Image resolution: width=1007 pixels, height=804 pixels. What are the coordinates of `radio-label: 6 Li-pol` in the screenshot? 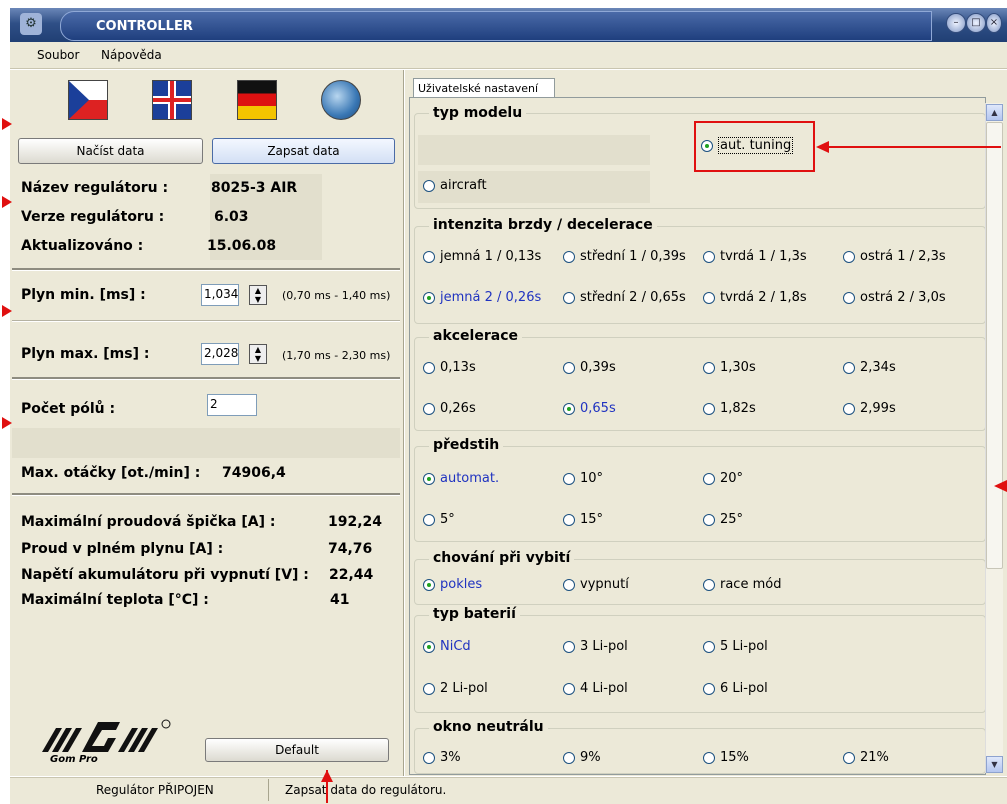 It's located at (744, 688).